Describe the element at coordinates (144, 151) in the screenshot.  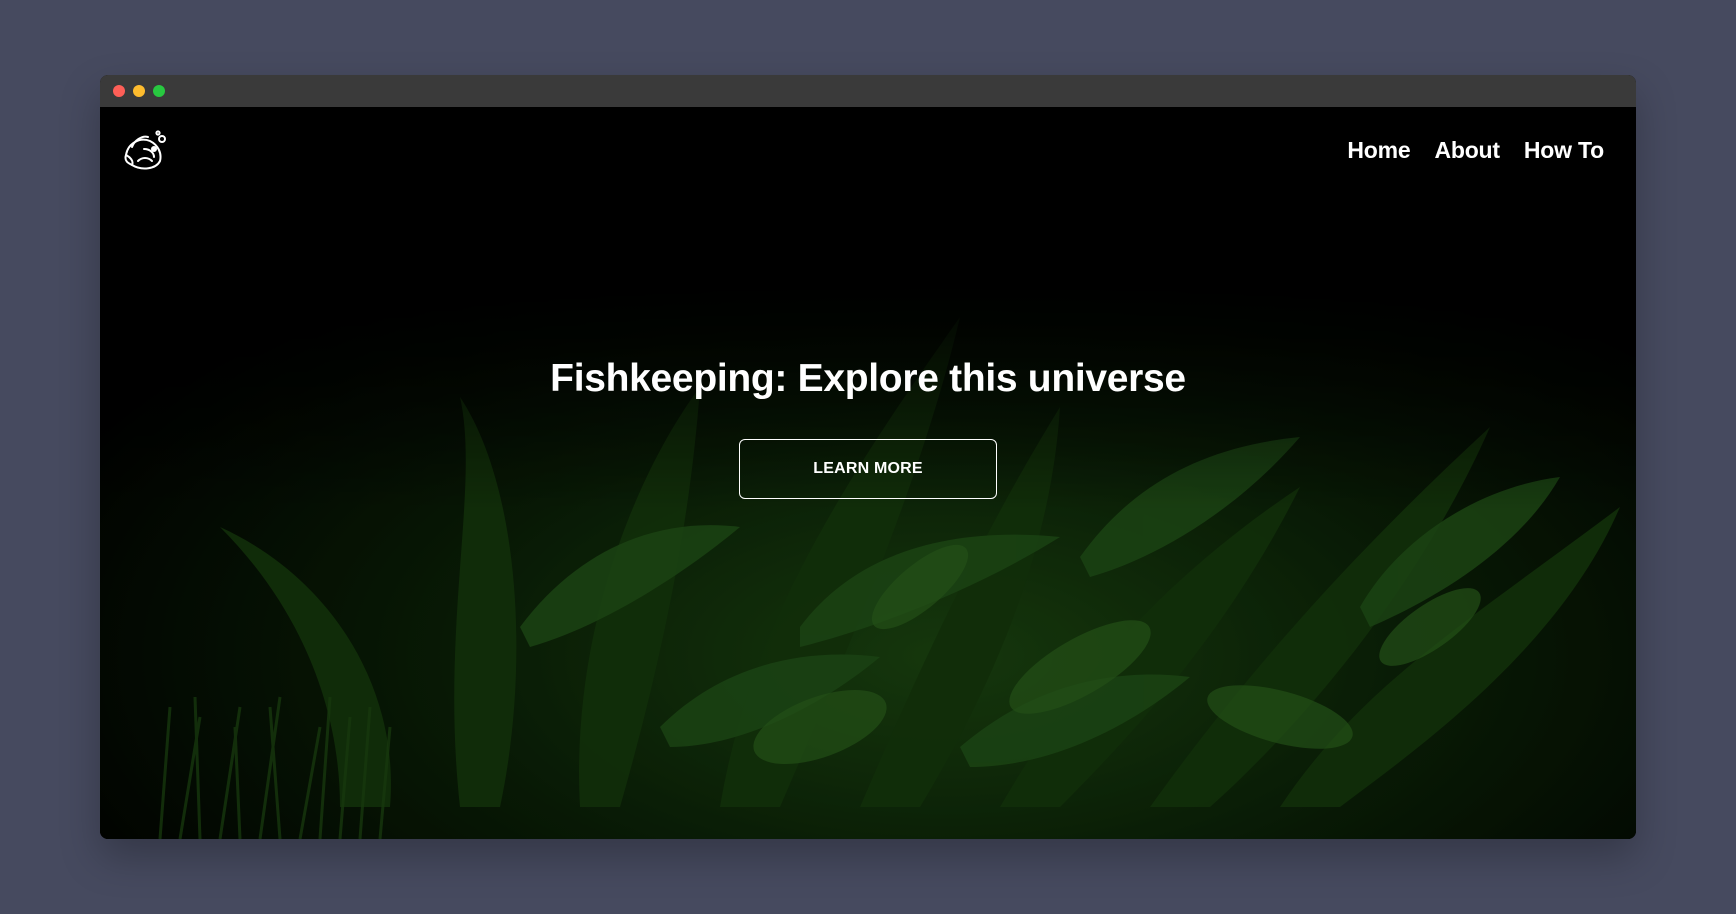
I see `fish-icon` at that location.